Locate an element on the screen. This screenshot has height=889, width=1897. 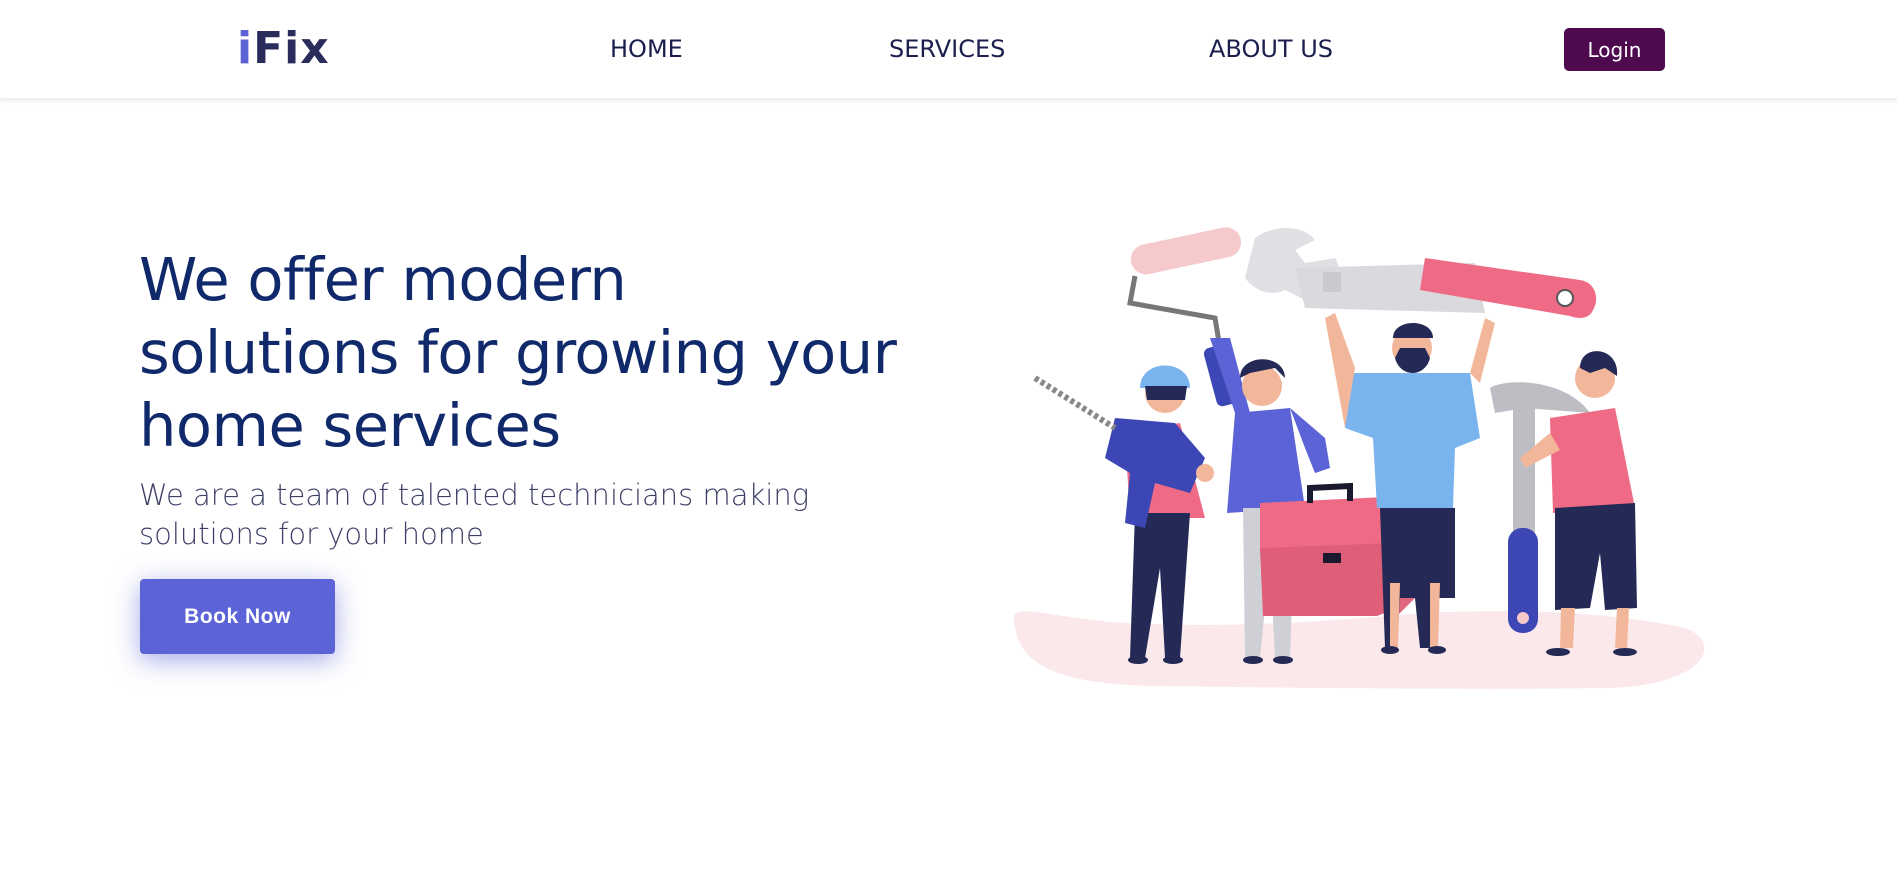
technician-with-drill is located at coordinates (1123, 511).